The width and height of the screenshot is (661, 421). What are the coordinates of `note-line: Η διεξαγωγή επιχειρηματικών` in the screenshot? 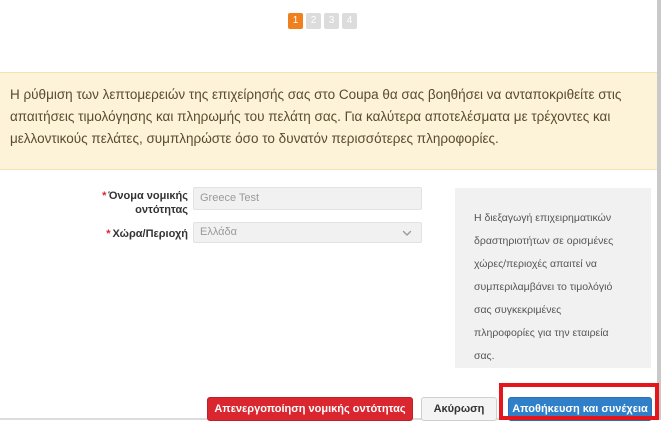 It's located at (543, 218).